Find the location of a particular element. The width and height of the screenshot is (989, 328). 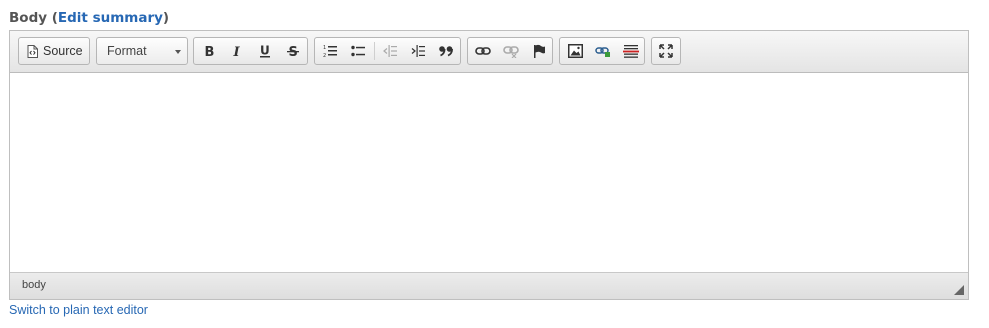

image-button is located at coordinates (575, 51).